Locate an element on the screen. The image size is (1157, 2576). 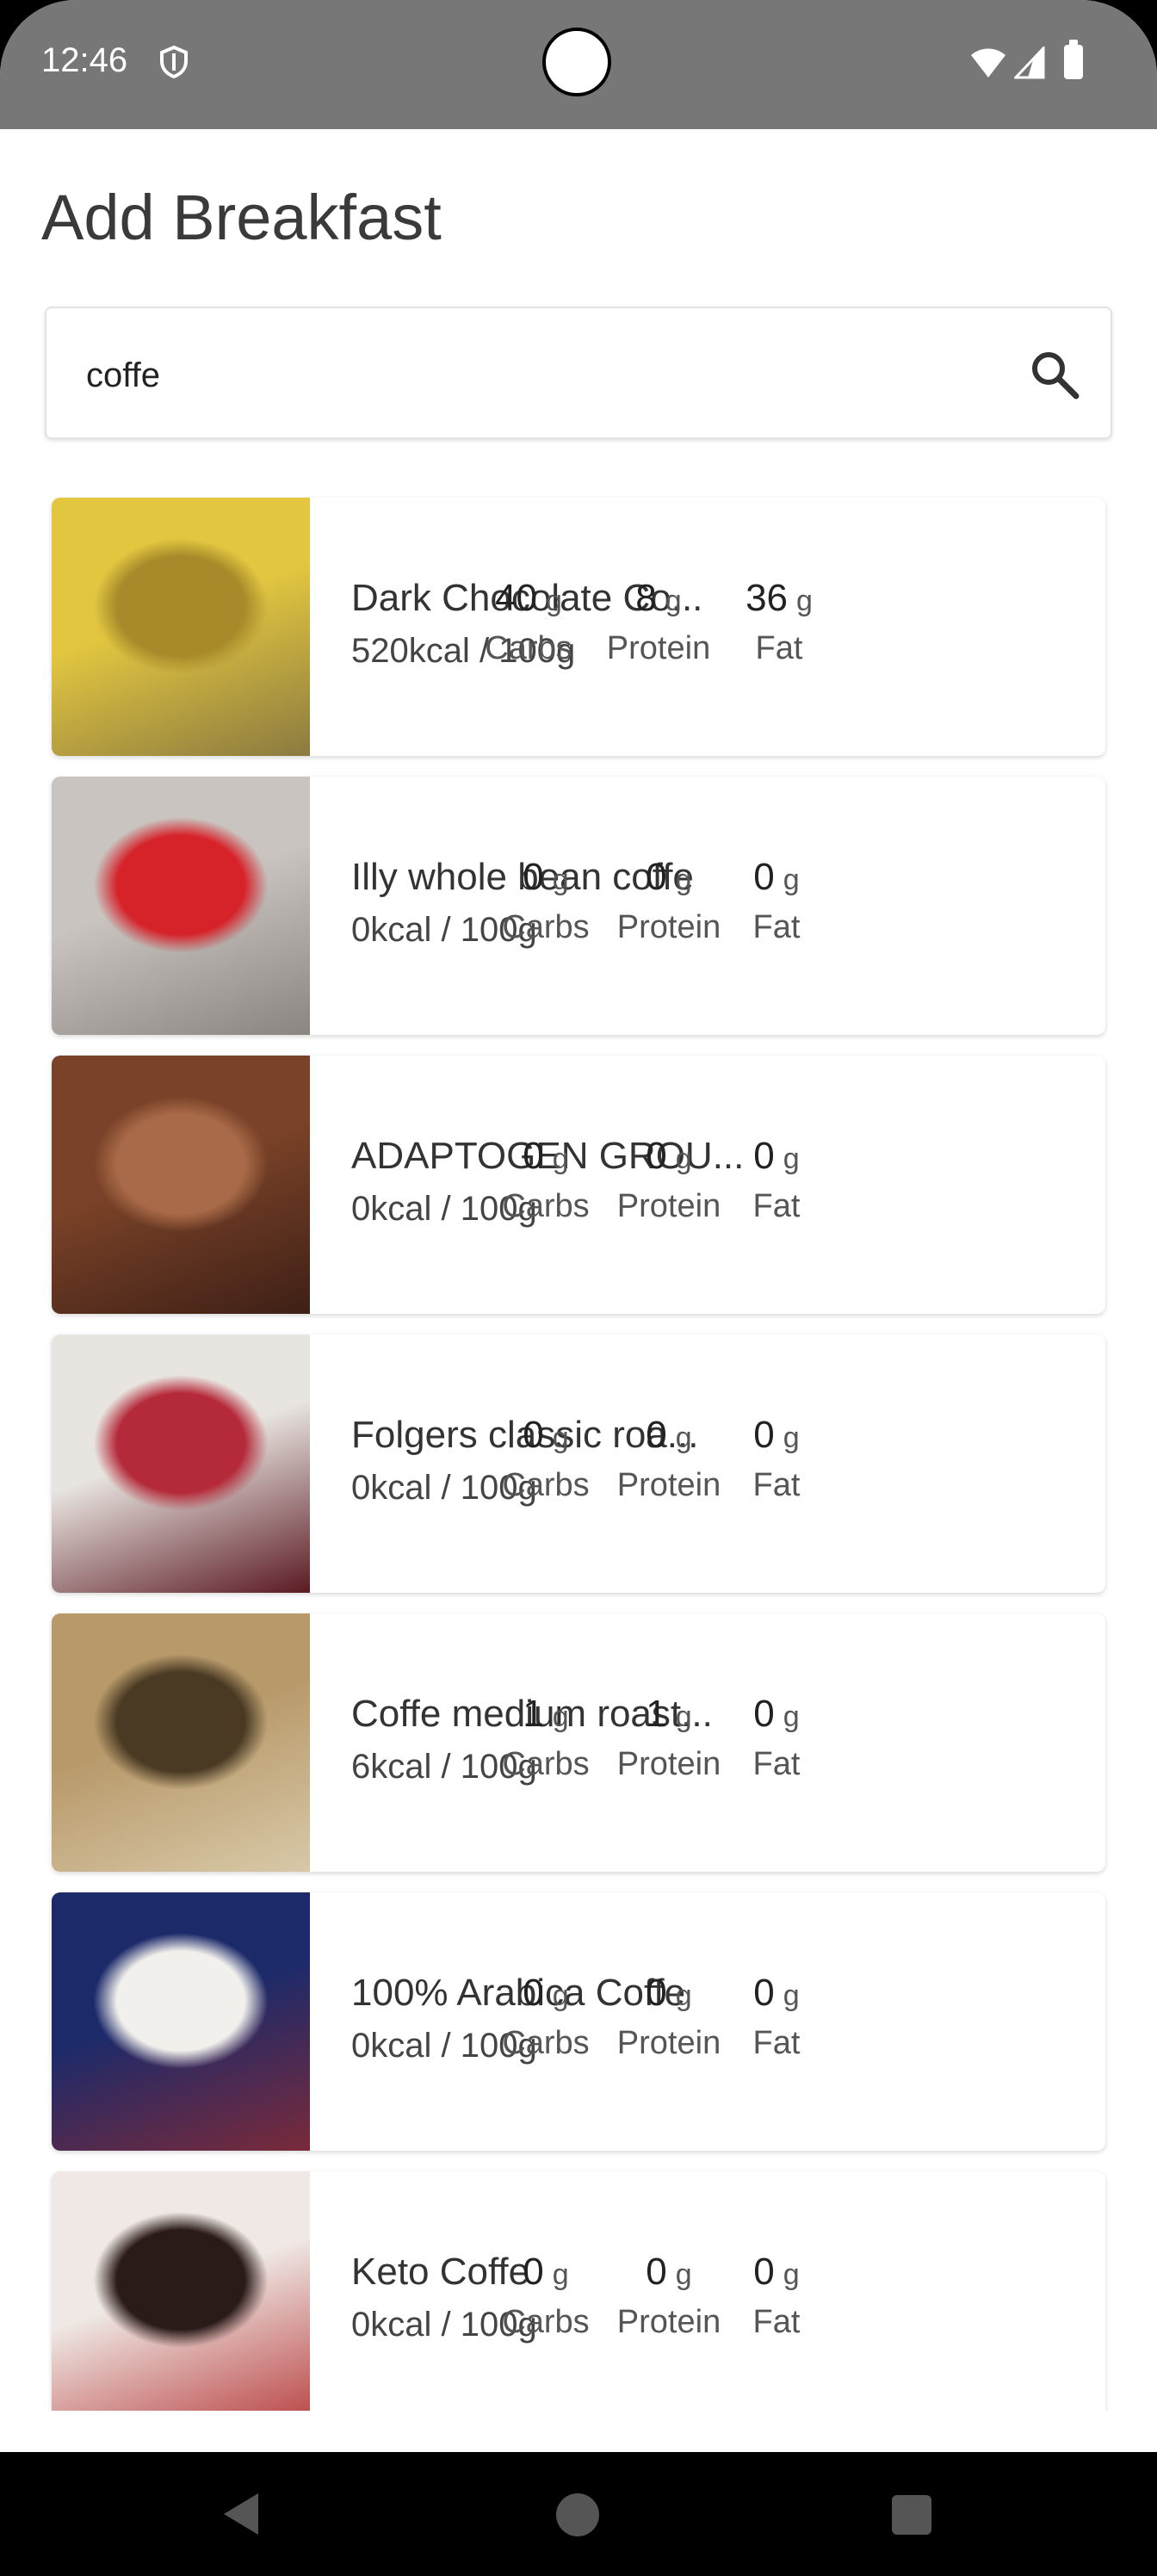
protein-macro: 1g Protein is located at coordinates (669, 1738).